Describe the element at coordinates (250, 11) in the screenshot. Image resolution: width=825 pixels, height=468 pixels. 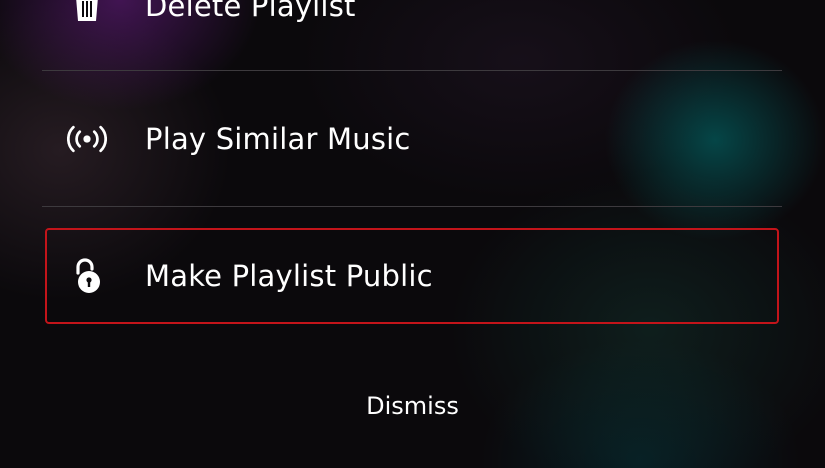
I see `menu-item-label: Delete Playlist` at that location.